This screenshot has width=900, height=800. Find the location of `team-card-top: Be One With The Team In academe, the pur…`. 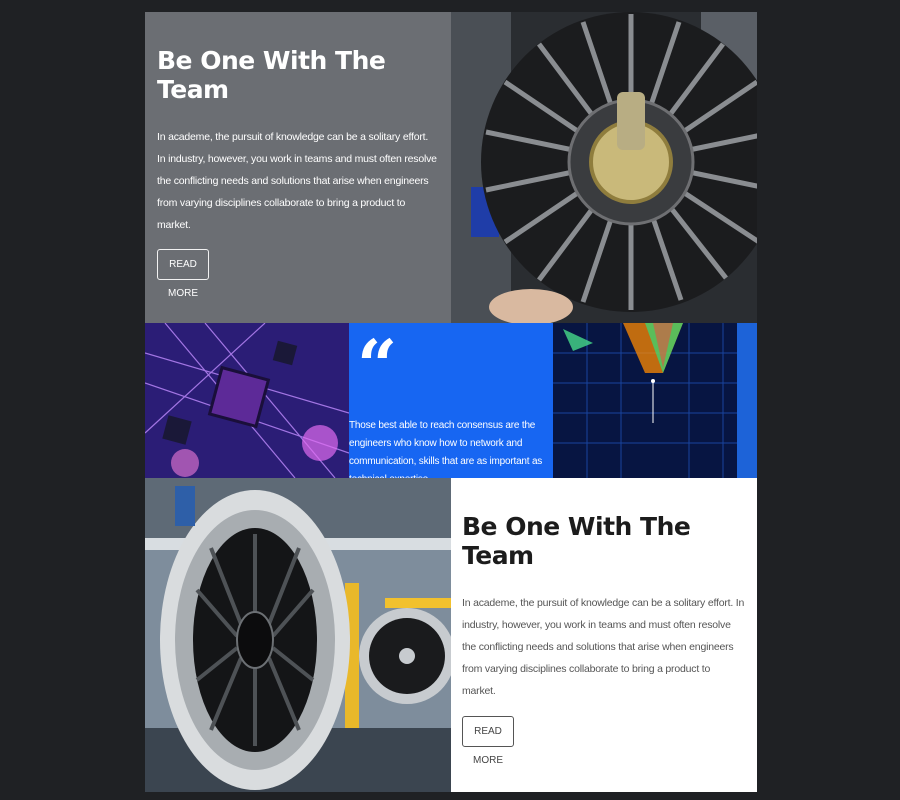

team-card-top: Be One With The Team In academe, the pur… is located at coordinates (298, 167).